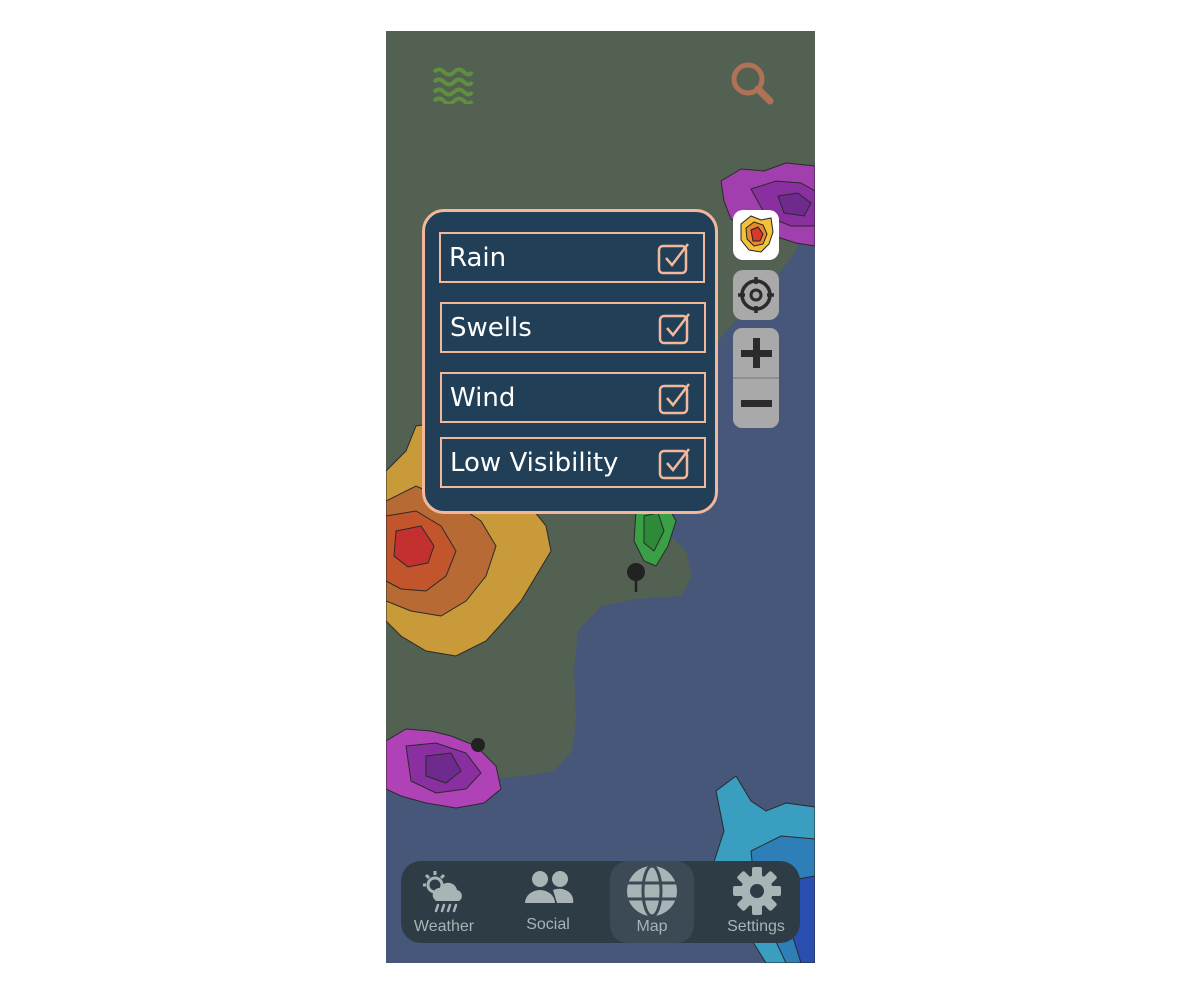  I want to click on tab-label: Settings, so click(756, 926).